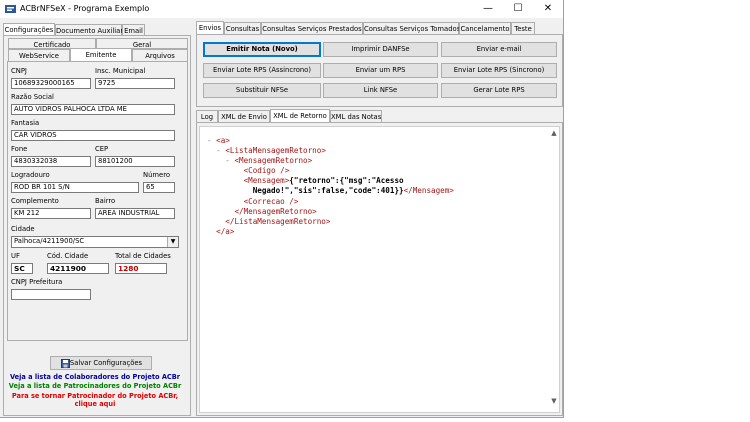 This screenshot has height=422, width=750. I want to click on cod-cidade-input: 4211900, so click(78, 268).